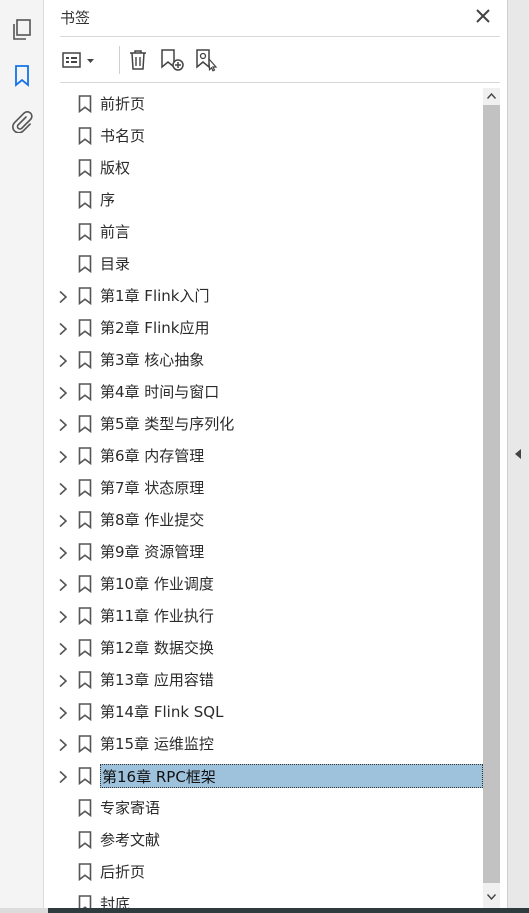  Describe the element at coordinates (115, 264) in the screenshot. I see `bookmark-label: 目录` at that location.